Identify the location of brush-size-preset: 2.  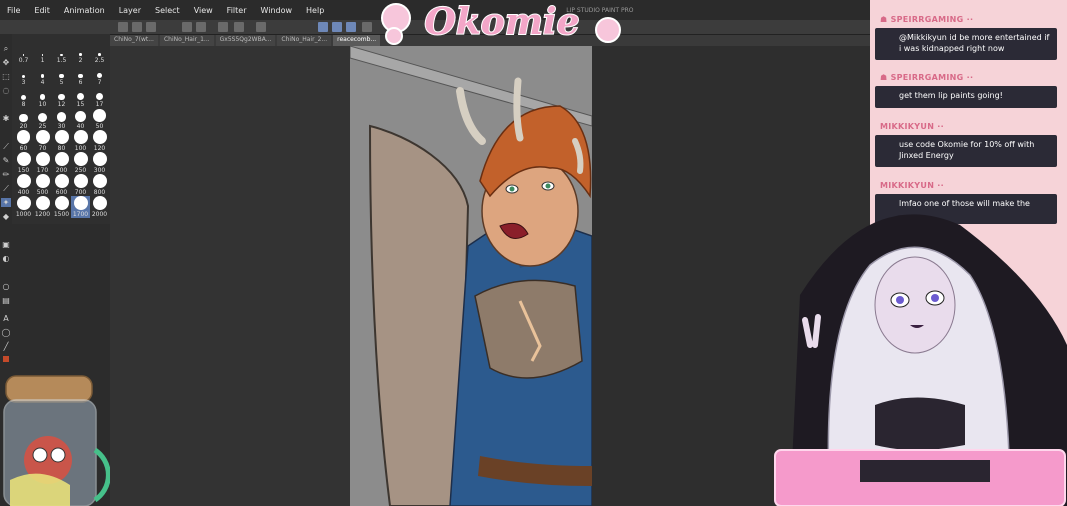
(80, 53).